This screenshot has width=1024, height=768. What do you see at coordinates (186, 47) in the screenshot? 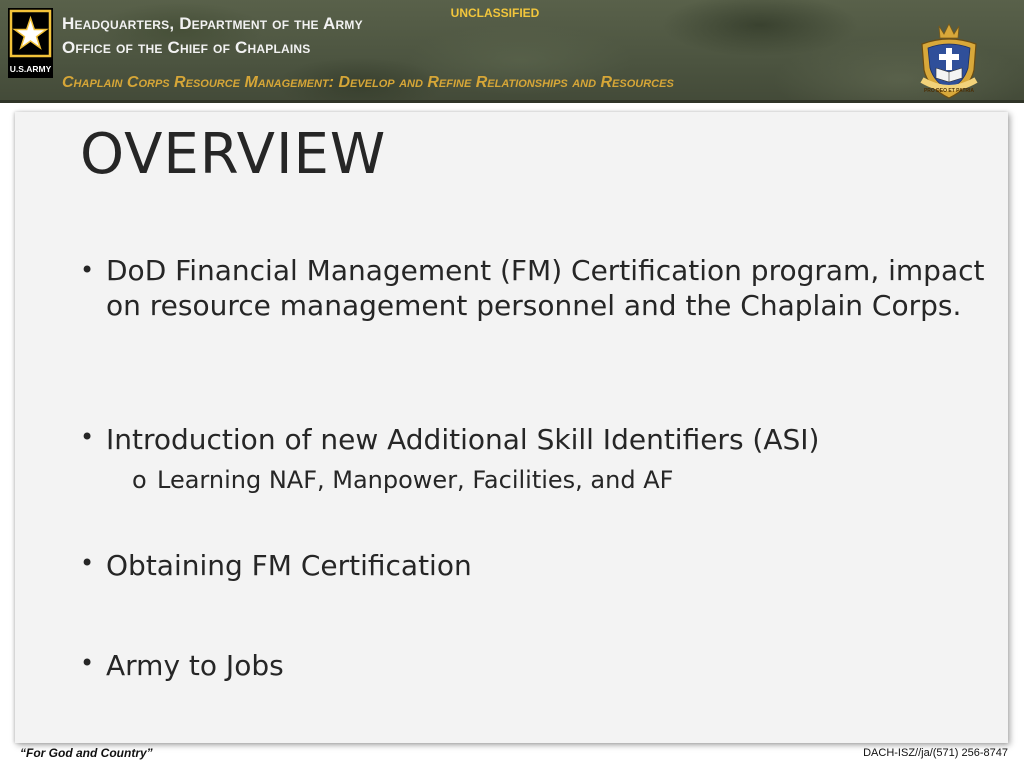
I see `org-name-line2: Office of the Chief of Chaplains` at bounding box center [186, 47].